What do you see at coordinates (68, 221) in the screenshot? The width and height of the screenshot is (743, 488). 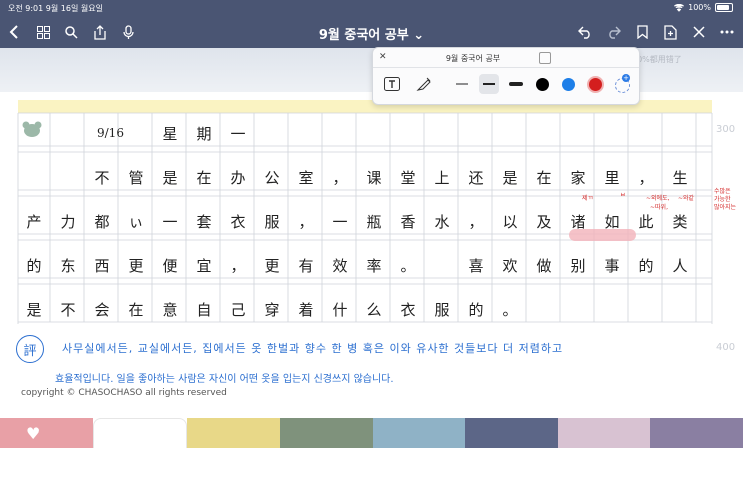 I see `grid-char: 力` at bounding box center [68, 221].